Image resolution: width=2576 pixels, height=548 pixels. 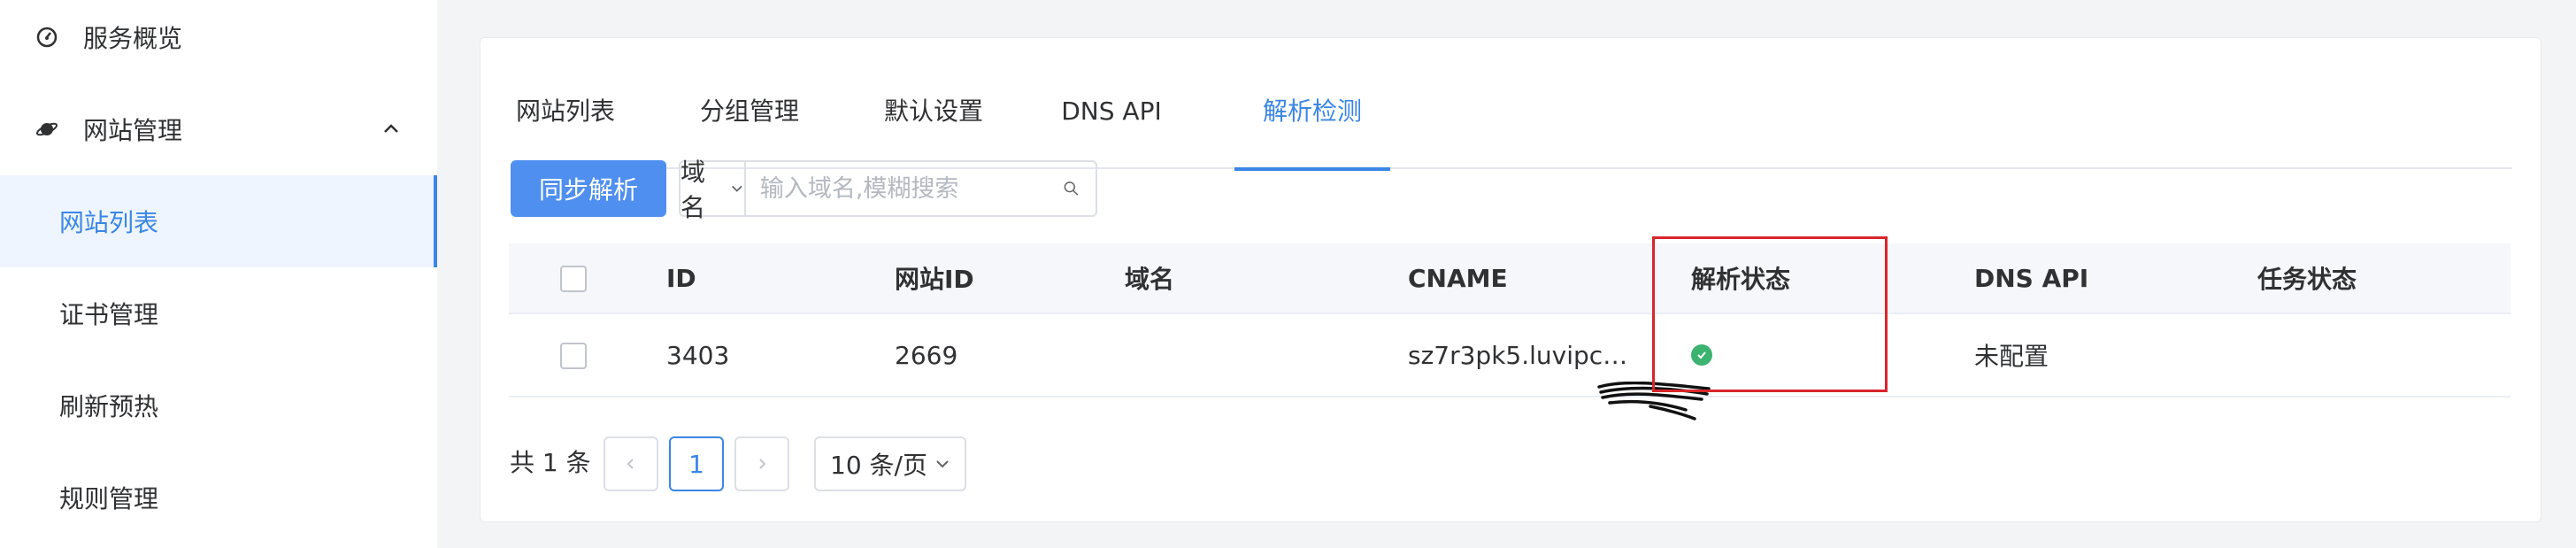 What do you see at coordinates (698, 355) in the screenshot?
I see `cell-id: 3403` at bounding box center [698, 355].